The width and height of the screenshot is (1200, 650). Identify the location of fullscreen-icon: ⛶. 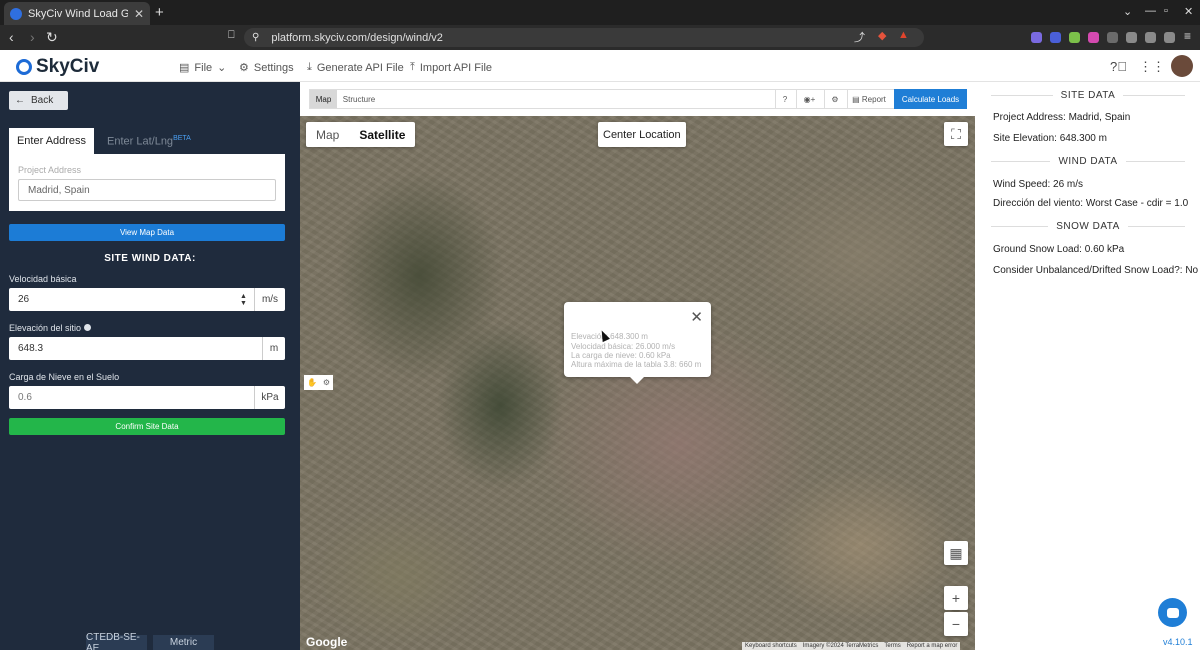
(956, 134).